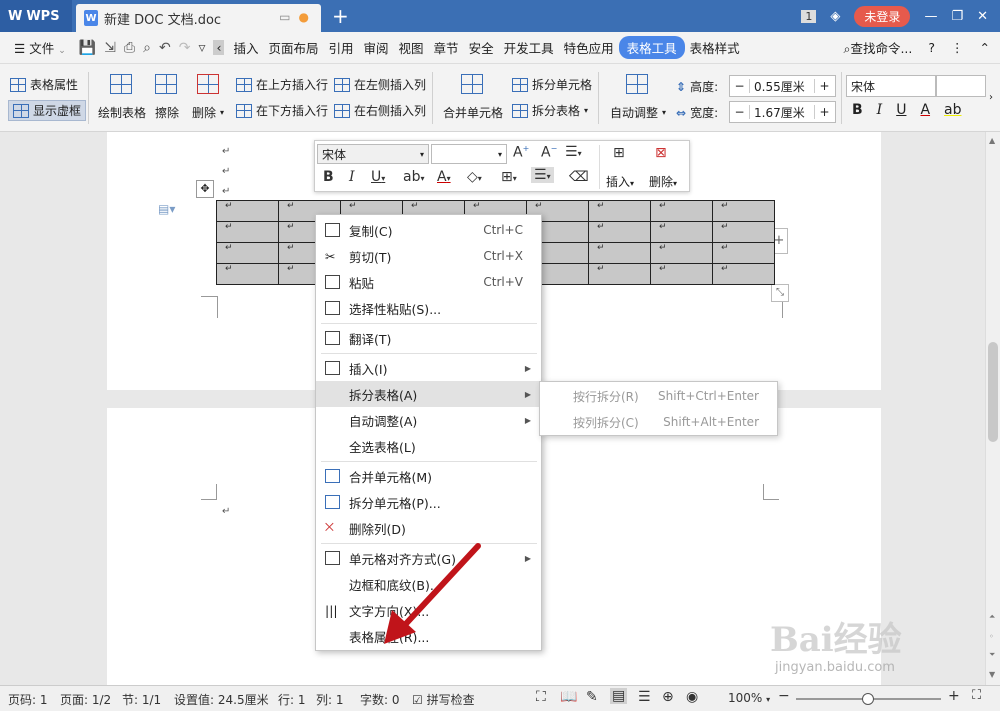  What do you see at coordinates (428, 394) in the screenshot?
I see `ctx-split-table: 拆分表格(A) ▶` at bounding box center [428, 394].